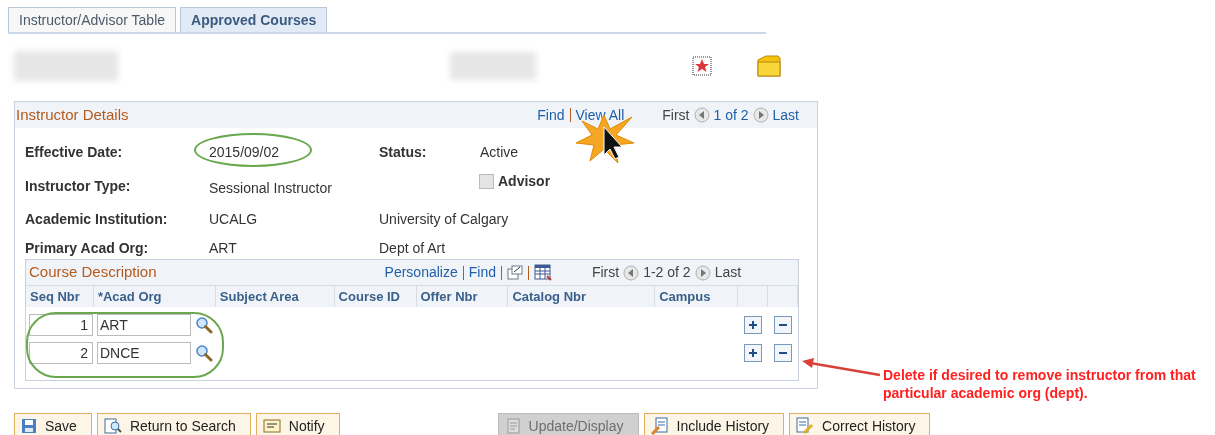 This screenshot has width=1215, height=435. I want to click on field-value: University of Calgary, so click(444, 219).